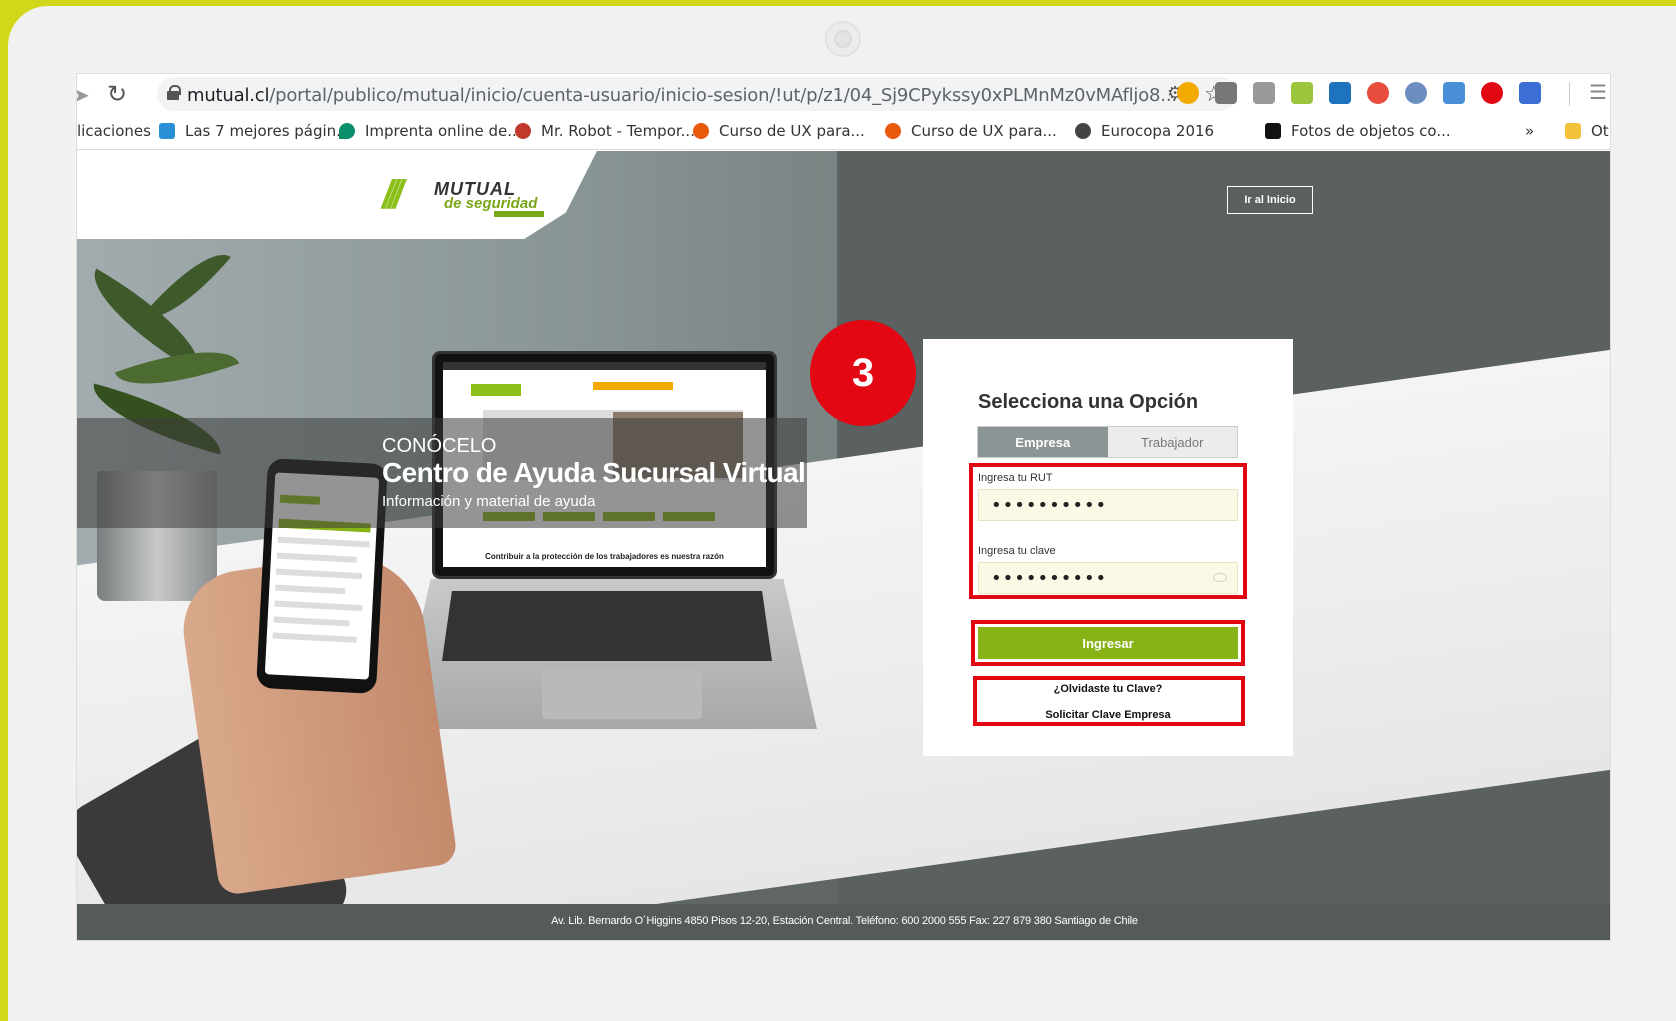  What do you see at coordinates (607, 626) in the screenshot?
I see `laptop-keyboard` at bounding box center [607, 626].